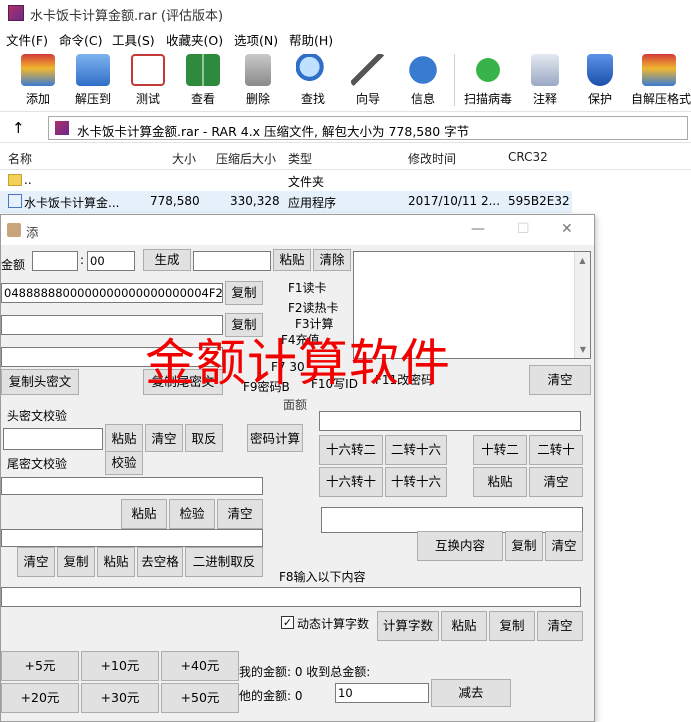 The image size is (691, 722). What do you see at coordinates (488, 70) in the screenshot?
I see `virus-bug-icon` at bounding box center [488, 70].